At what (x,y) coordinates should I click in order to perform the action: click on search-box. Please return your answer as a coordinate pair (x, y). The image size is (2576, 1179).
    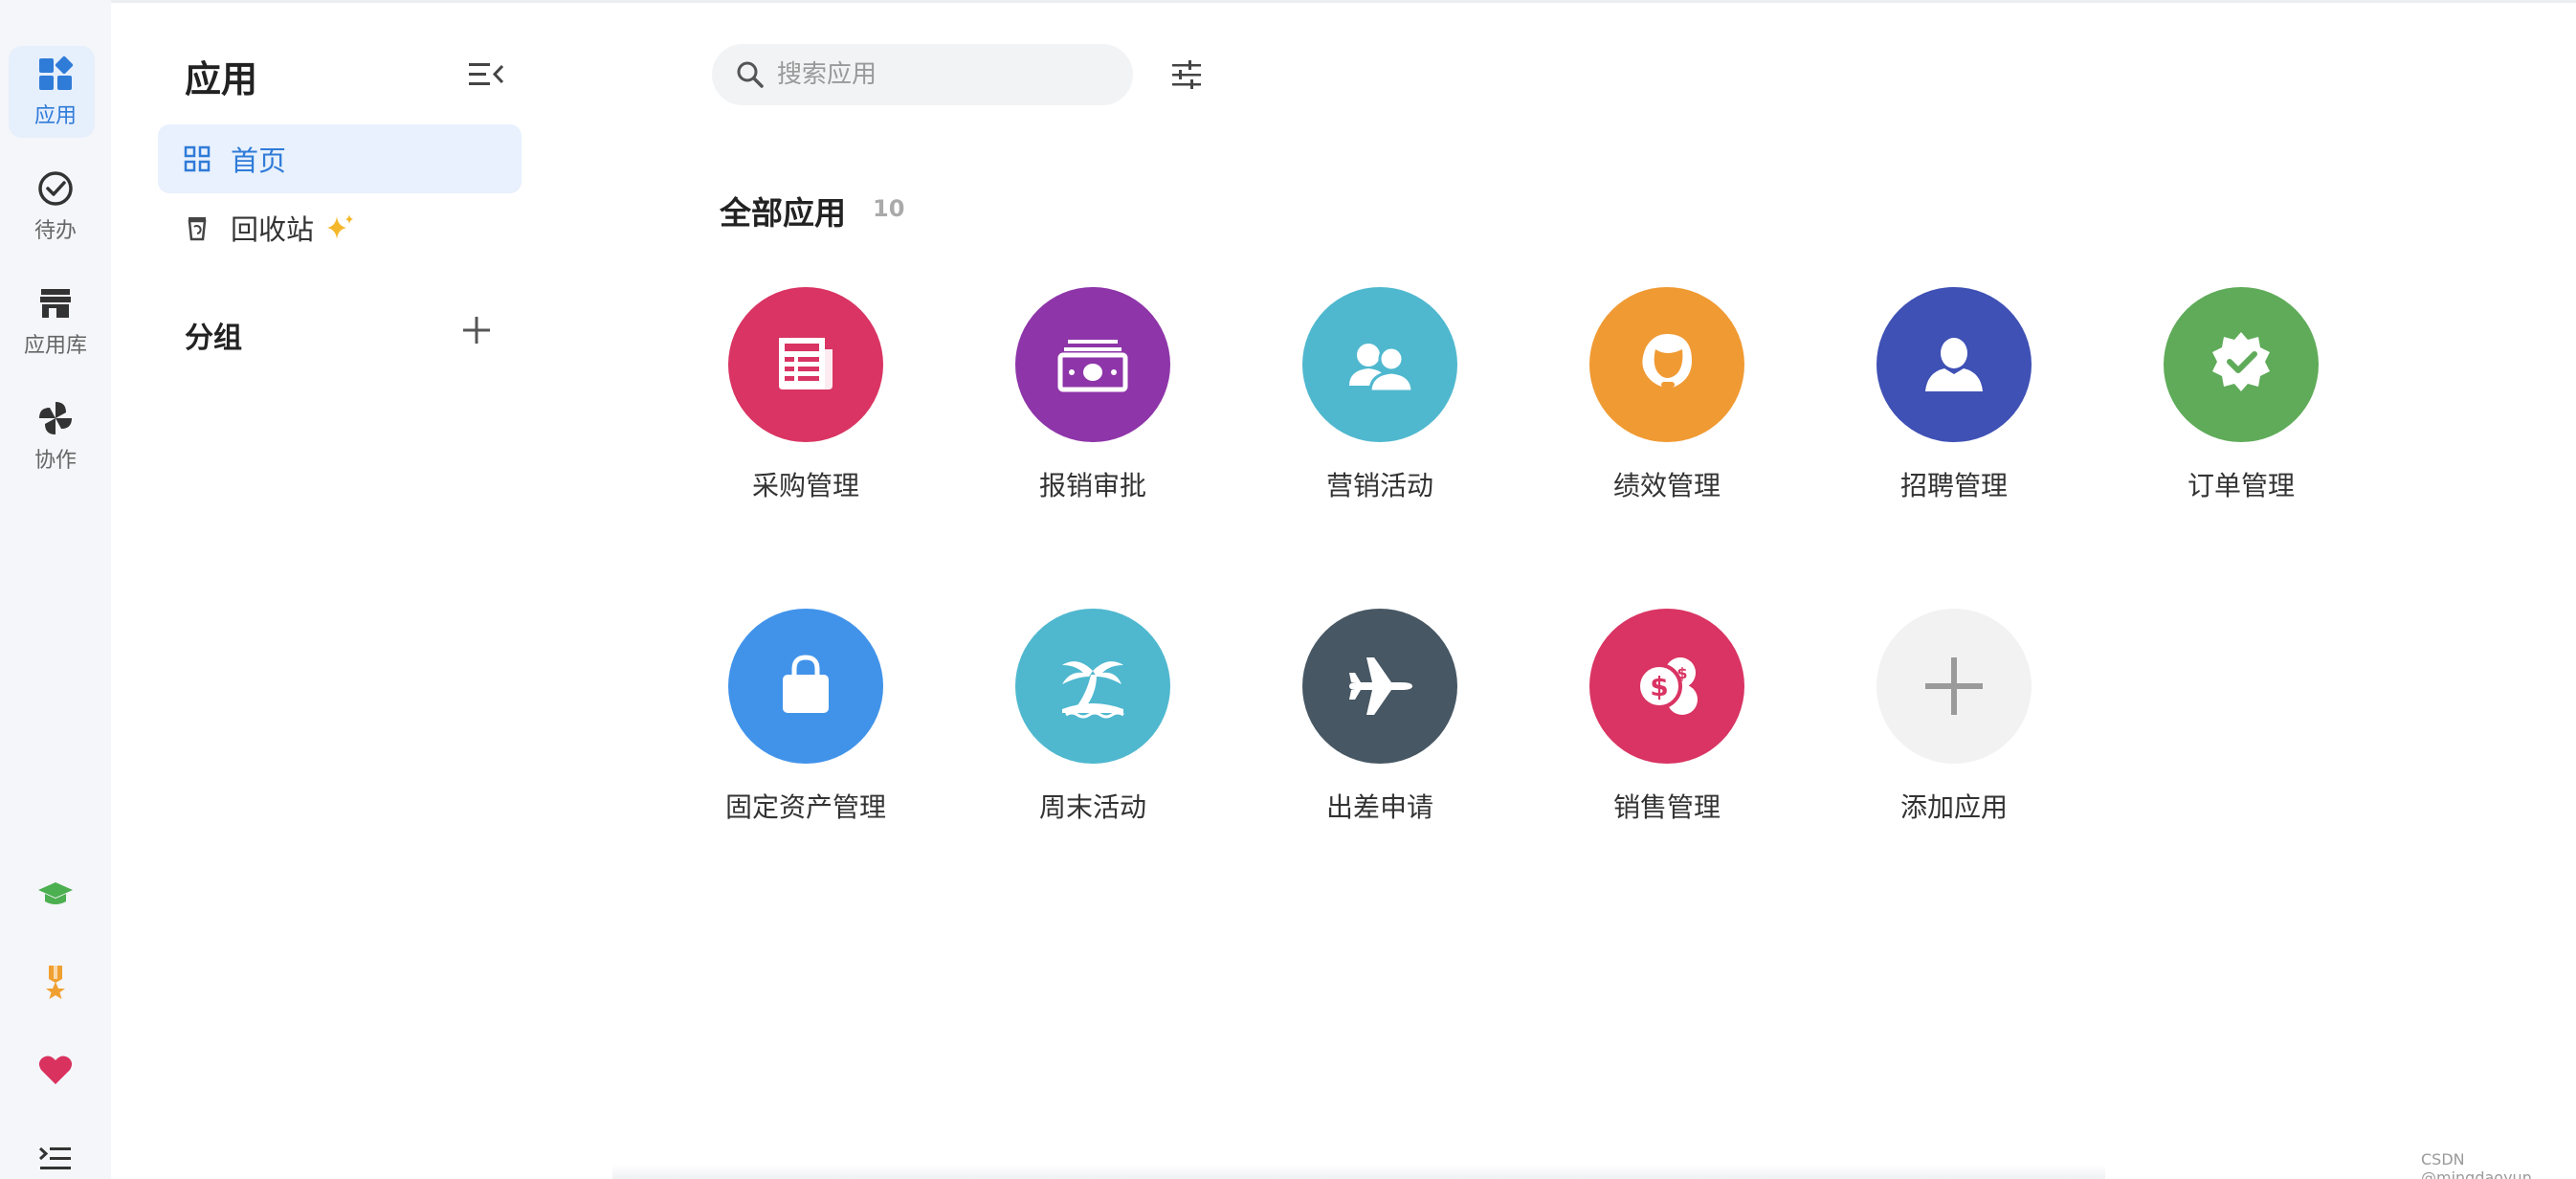
    Looking at the image, I should click on (922, 74).